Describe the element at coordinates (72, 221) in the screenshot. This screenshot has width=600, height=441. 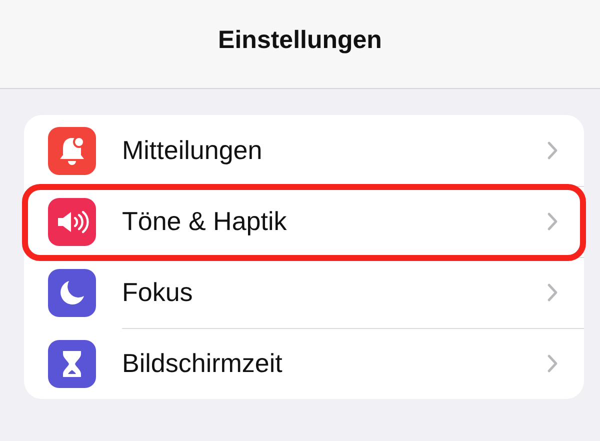
I see `speaker-icon` at that location.